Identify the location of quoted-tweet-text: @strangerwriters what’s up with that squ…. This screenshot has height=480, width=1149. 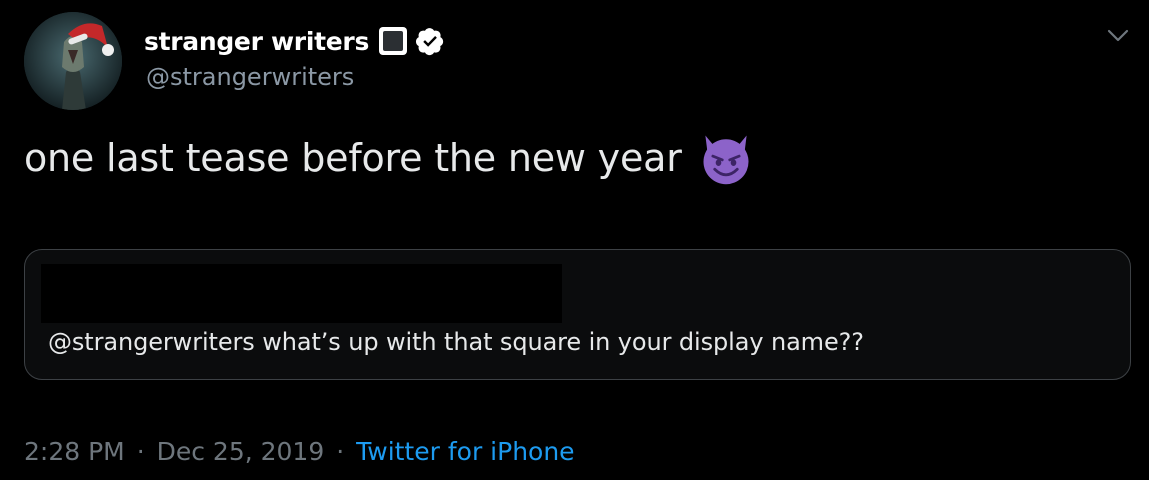
(456, 342).